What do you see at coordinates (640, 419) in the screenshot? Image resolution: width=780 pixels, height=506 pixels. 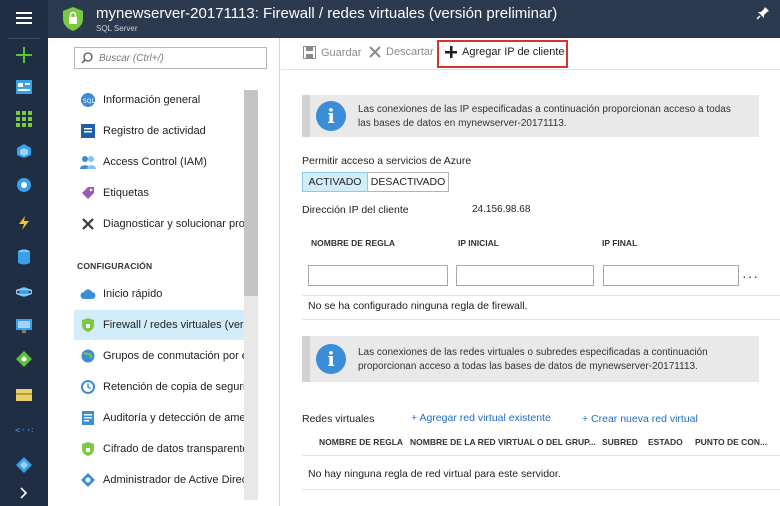 I see `create-new-vnet-link: + Crear nueva red virtual` at bounding box center [640, 419].